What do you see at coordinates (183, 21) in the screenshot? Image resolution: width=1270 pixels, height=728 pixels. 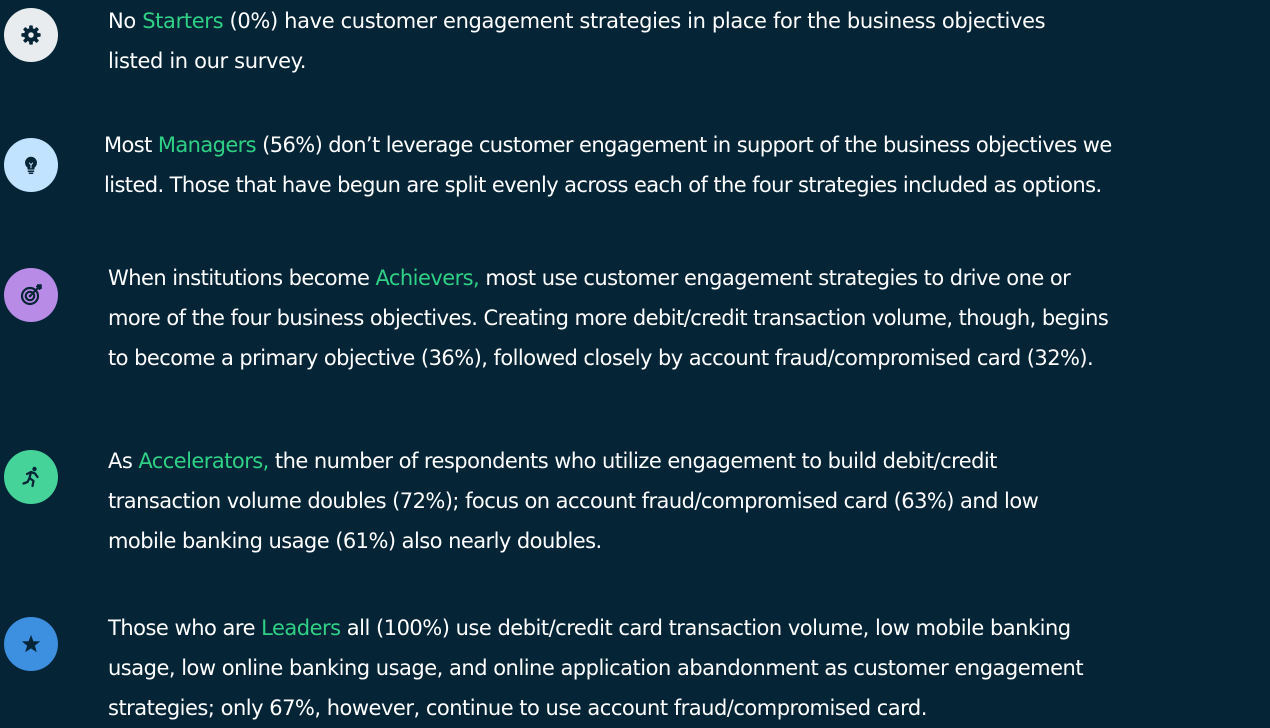 I see `segment-label-starters: Starters` at bounding box center [183, 21].